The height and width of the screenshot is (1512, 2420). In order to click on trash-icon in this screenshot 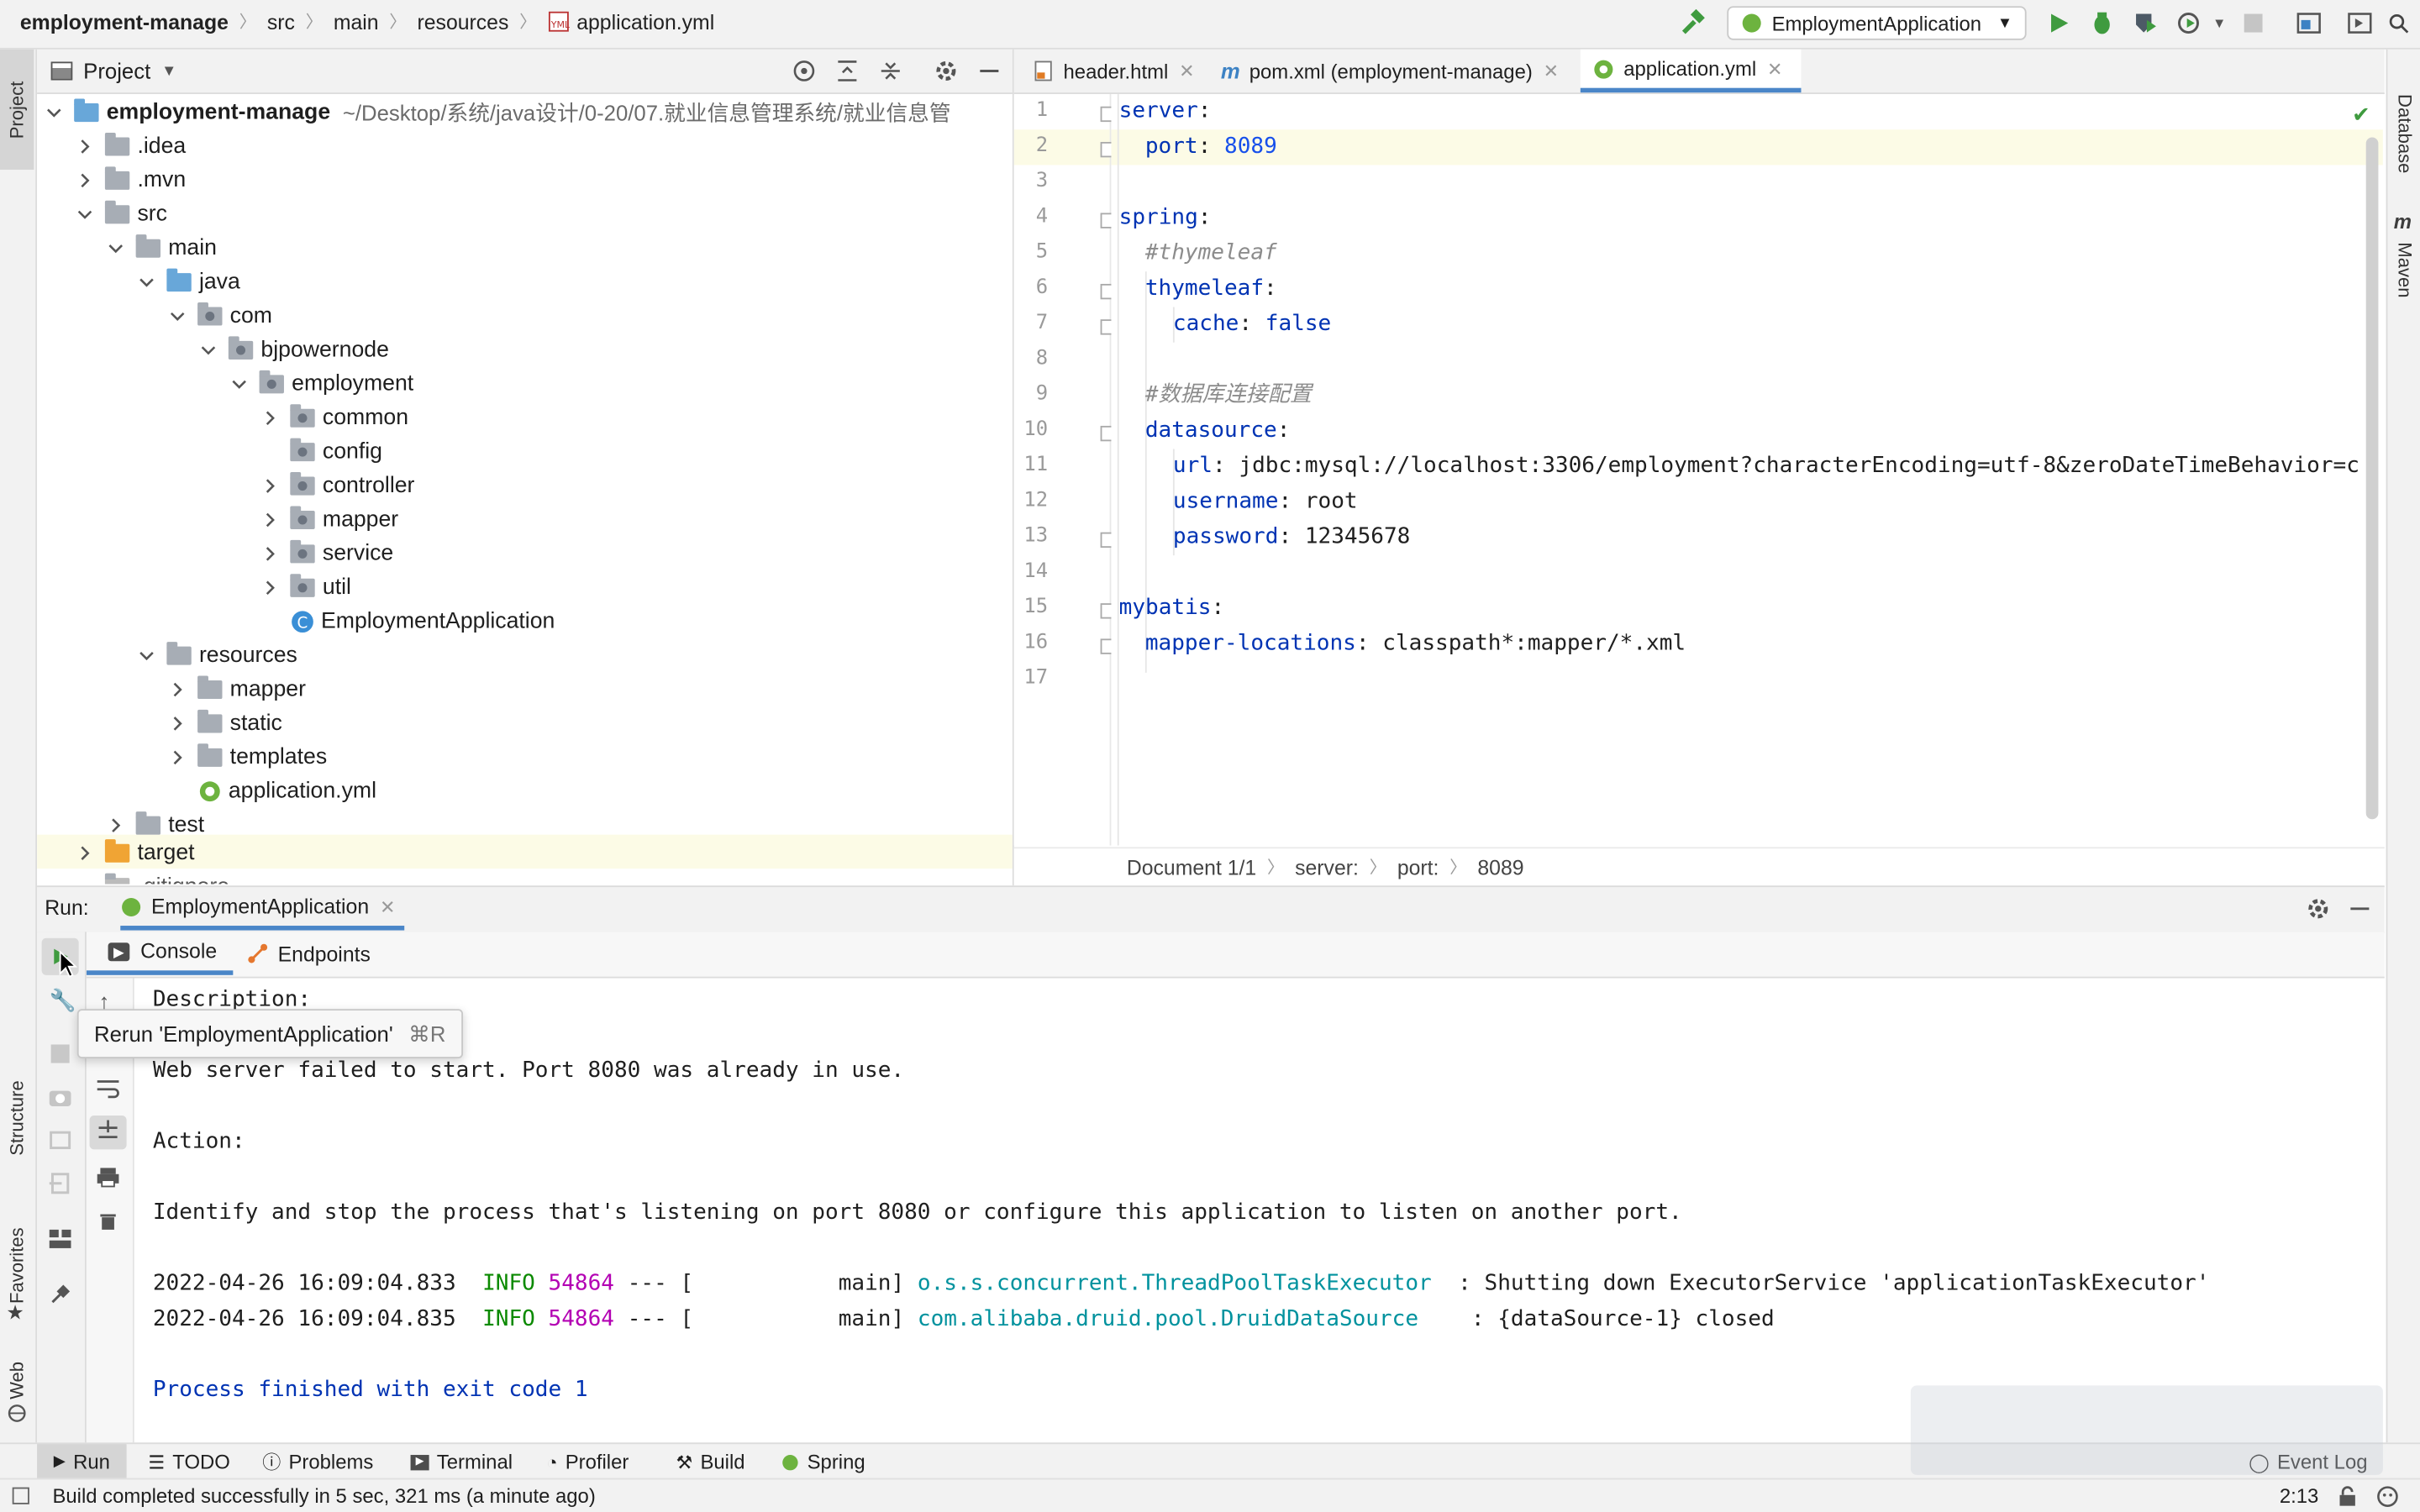, I will do `click(108, 1224)`.